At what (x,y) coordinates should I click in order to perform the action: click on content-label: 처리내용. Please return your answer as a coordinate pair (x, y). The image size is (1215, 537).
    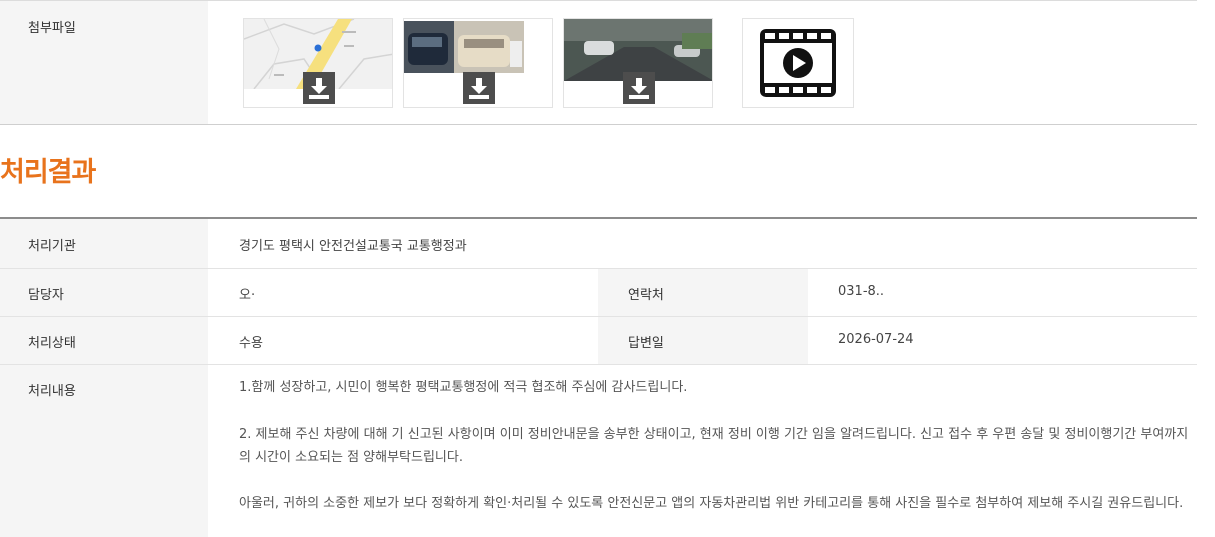
    Looking at the image, I should click on (52, 391).